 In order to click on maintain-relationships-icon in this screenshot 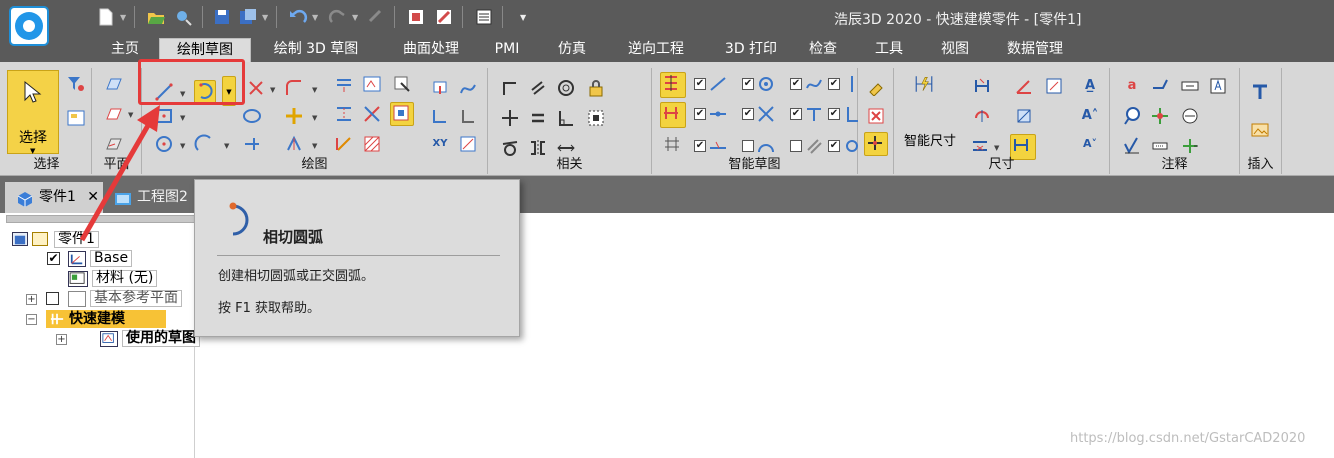, I will do `click(672, 144)`.